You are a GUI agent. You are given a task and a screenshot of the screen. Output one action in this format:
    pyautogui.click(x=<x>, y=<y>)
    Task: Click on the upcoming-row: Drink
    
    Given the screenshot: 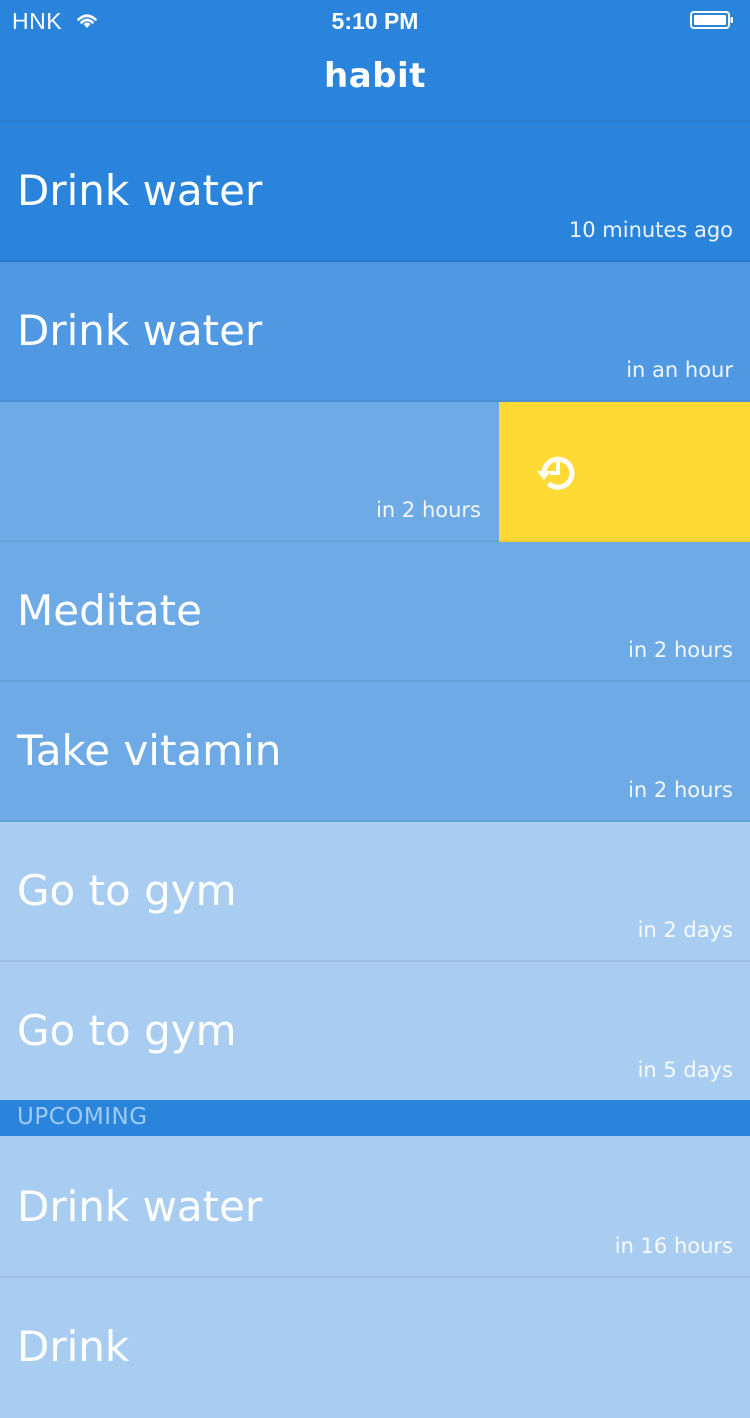 What is the action you would take?
    pyautogui.click(x=375, y=1348)
    